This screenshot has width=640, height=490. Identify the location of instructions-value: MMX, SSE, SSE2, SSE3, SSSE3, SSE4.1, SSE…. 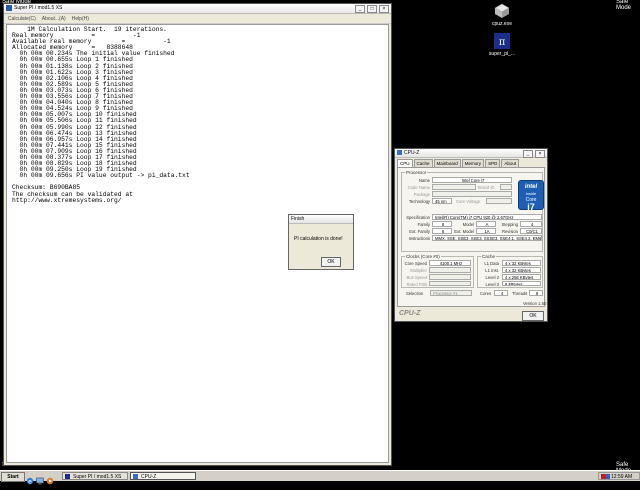
(487, 238).